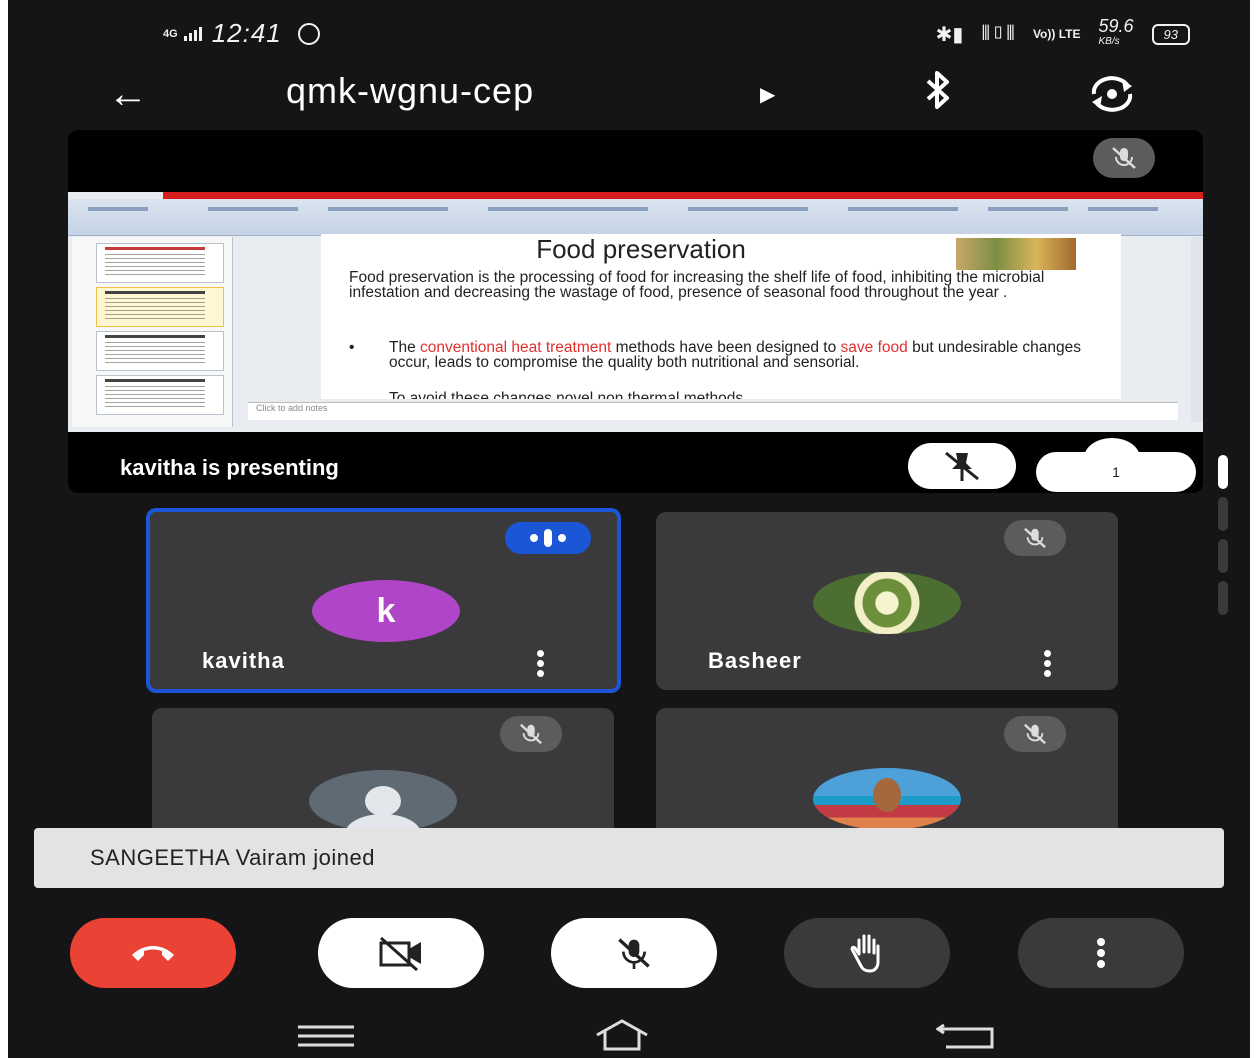 This screenshot has height=1058, width=1258. What do you see at coordinates (229, 467) in the screenshot?
I see `presenter-label: kavitha is presenting` at bounding box center [229, 467].